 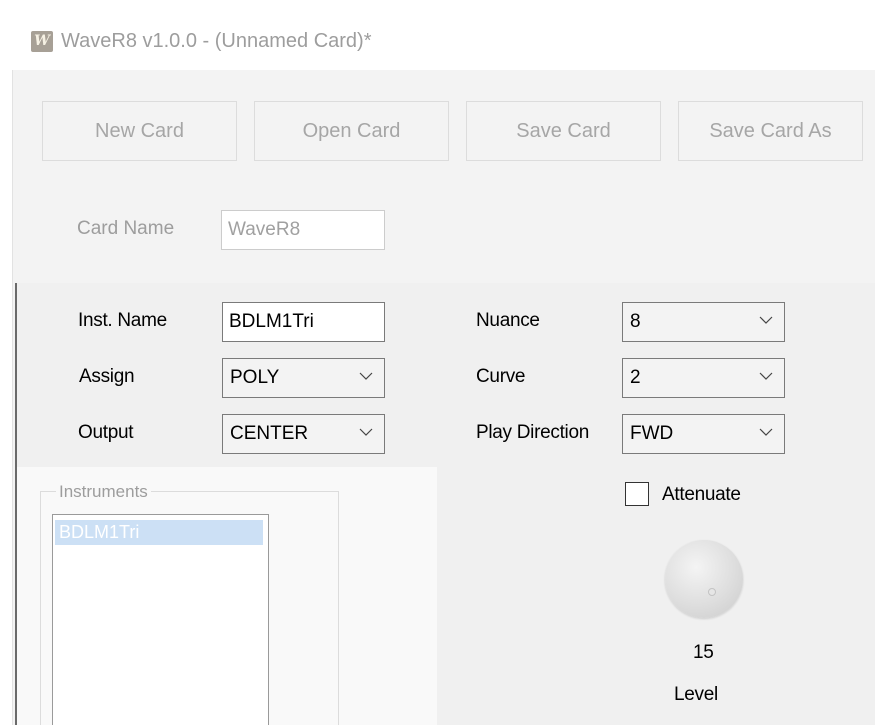 I want to click on window-title: WaveR8 v1.0.0 - (Unnamed Card)*, so click(x=216, y=41).